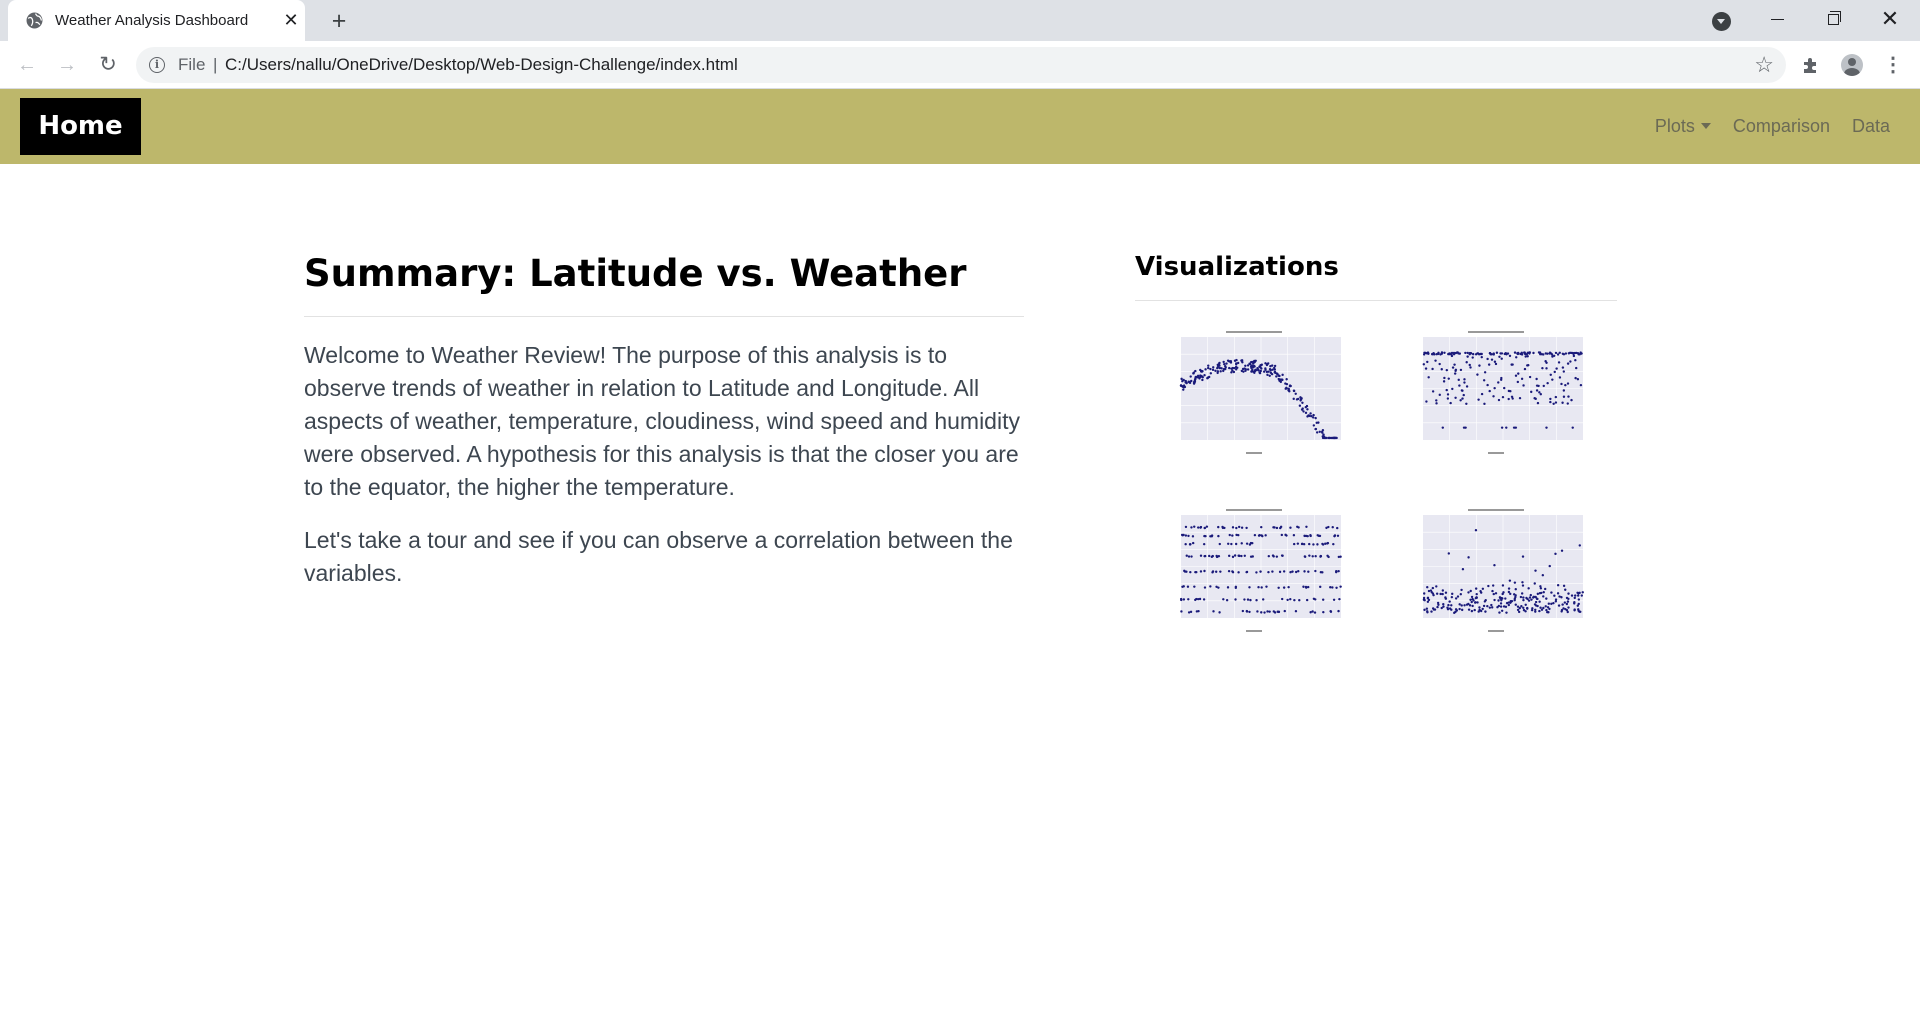 This screenshot has width=1920, height=1030. I want to click on restore-window-button, so click(1833, 20).